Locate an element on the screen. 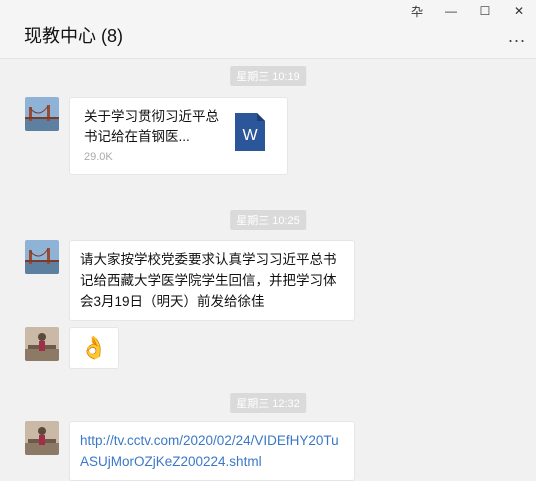 This screenshot has width=536, height=481. svg-text: W is located at coordinates (250, 135).